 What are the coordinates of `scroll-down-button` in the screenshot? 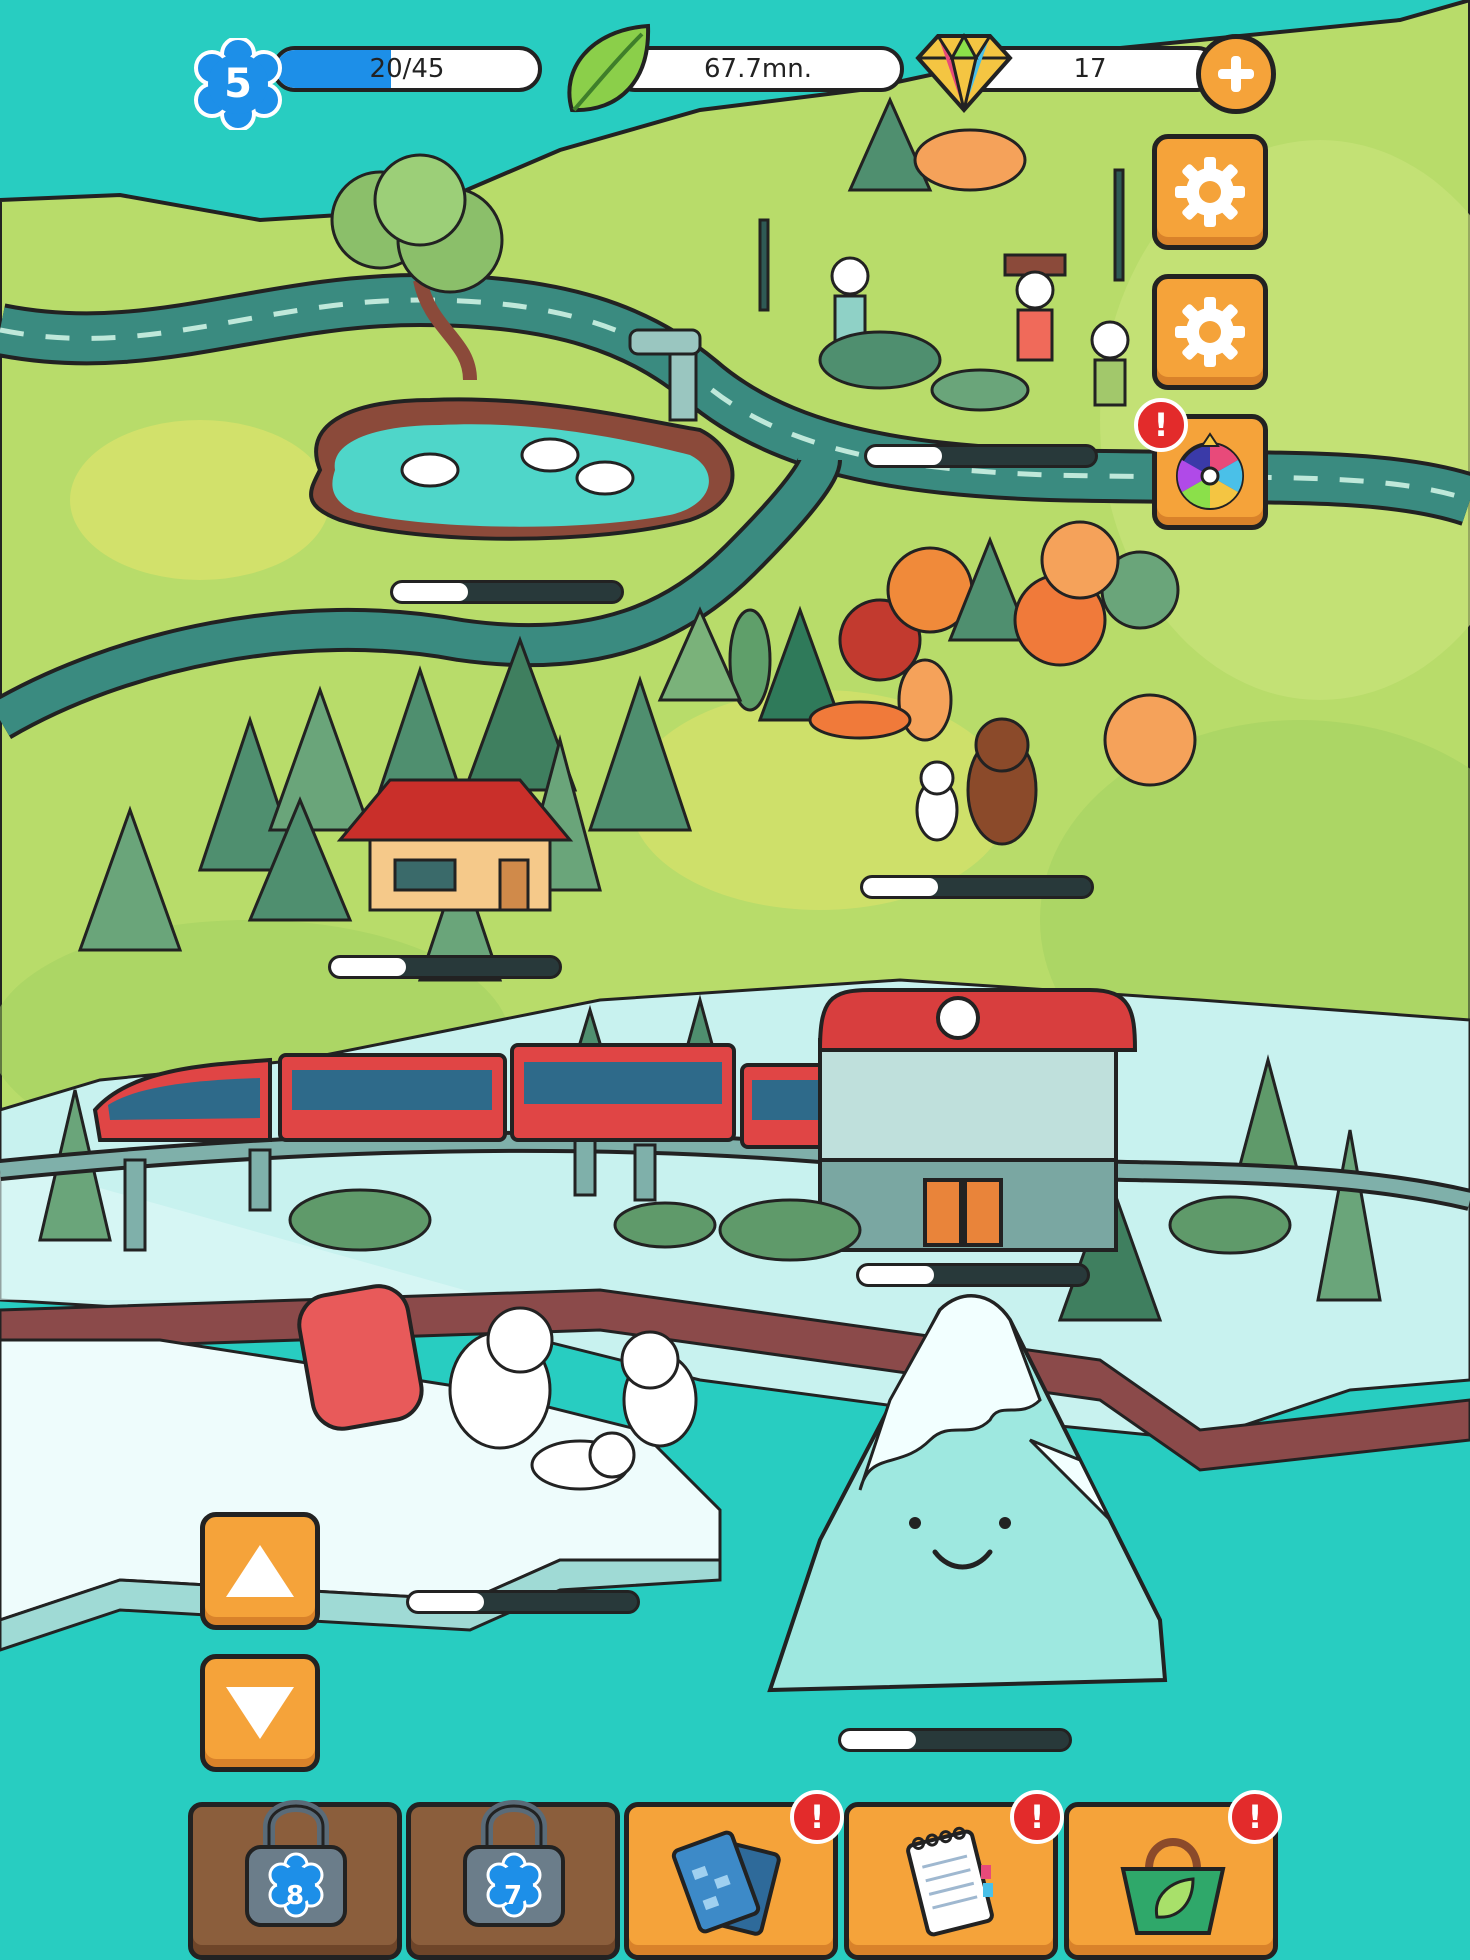 It's located at (260, 1713).